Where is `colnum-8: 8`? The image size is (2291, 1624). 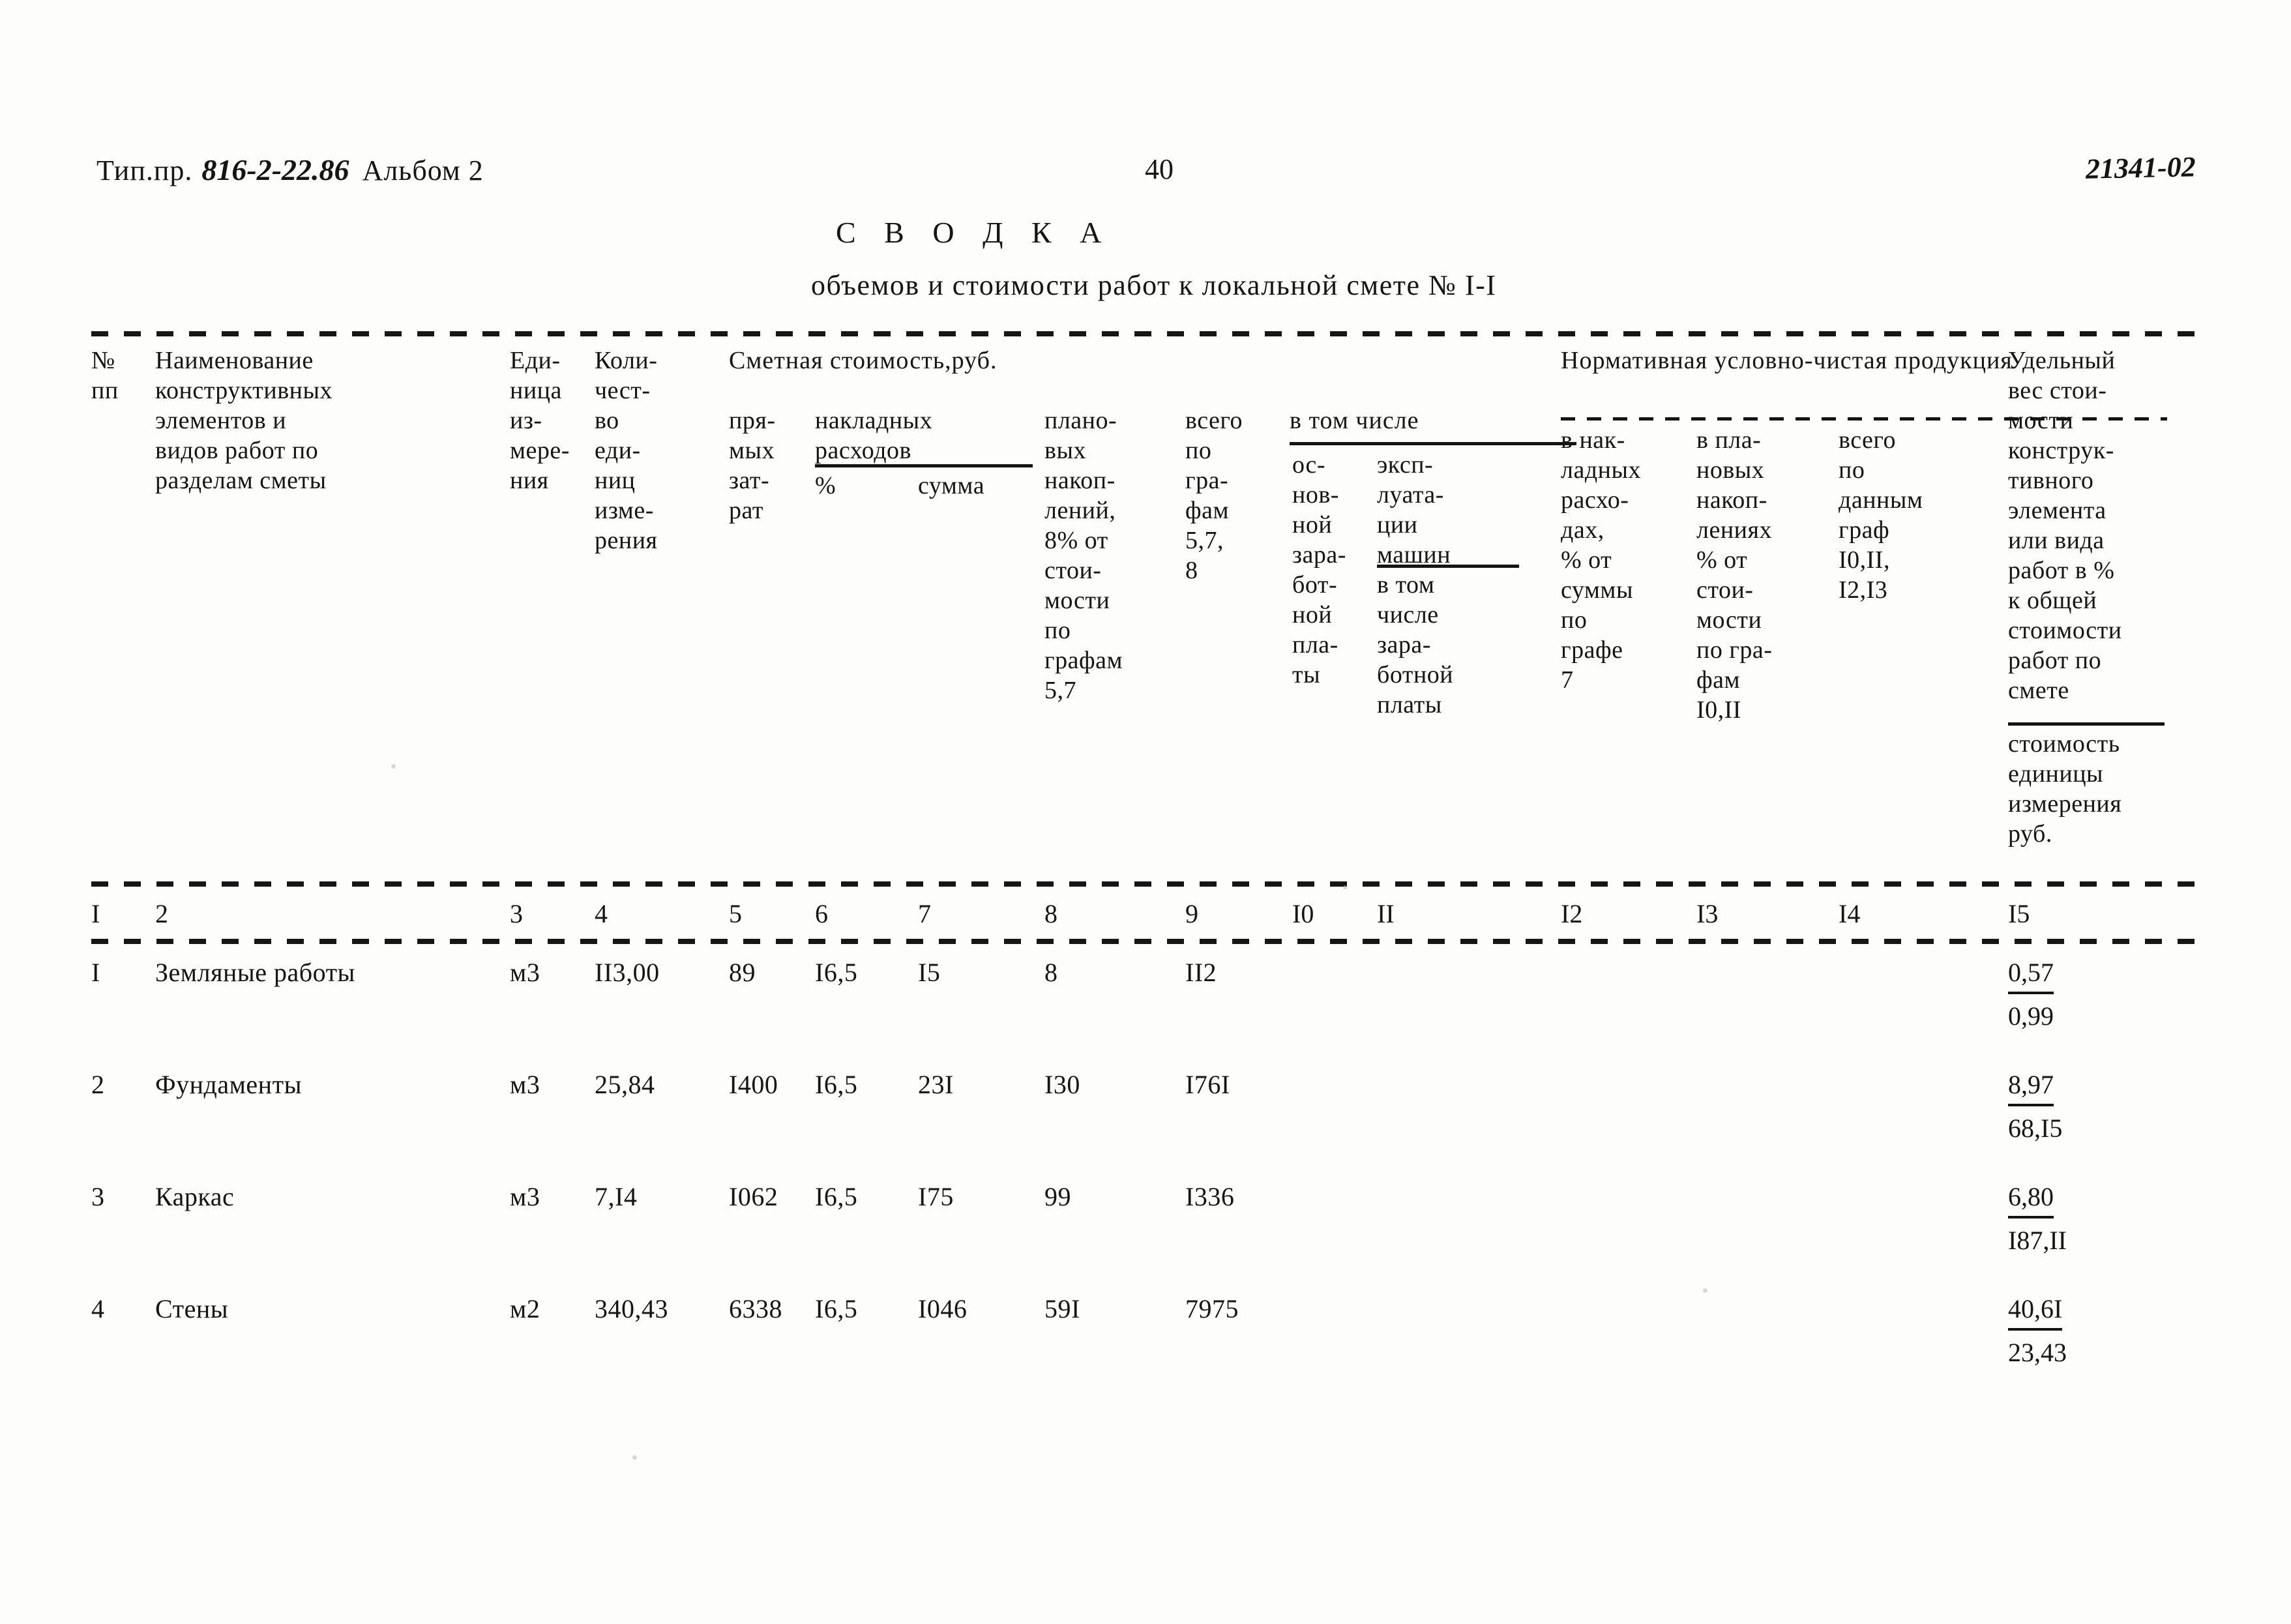
colnum-8: 8 is located at coordinates (1050, 913).